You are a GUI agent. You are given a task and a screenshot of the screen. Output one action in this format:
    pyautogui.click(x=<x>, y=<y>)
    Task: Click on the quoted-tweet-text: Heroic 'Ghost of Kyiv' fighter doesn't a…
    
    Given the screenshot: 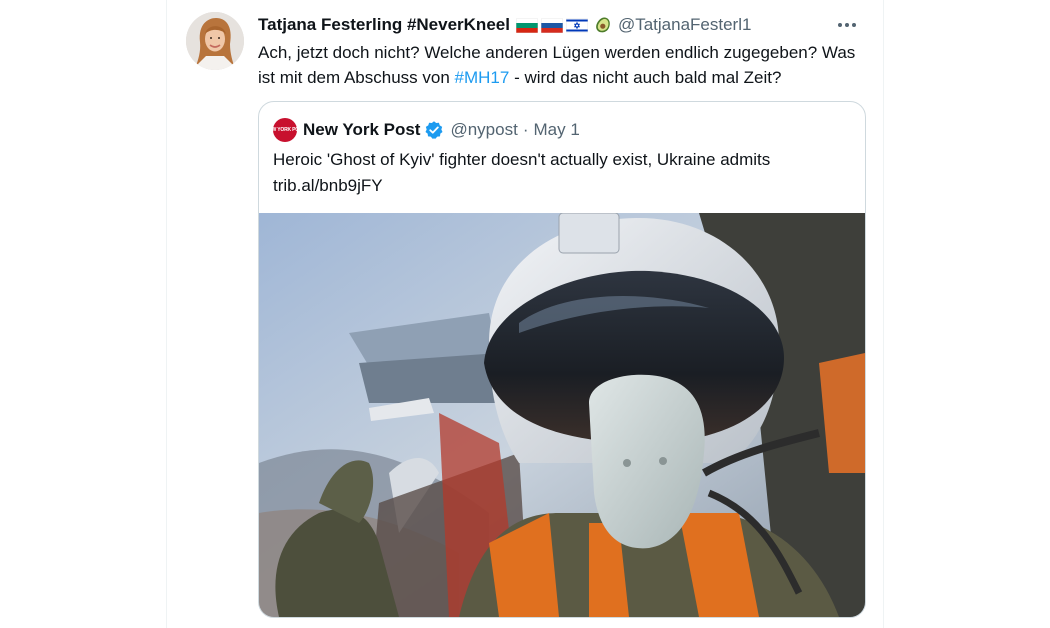 What is the action you would take?
    pyautogui.click(x=563, y=173)
    